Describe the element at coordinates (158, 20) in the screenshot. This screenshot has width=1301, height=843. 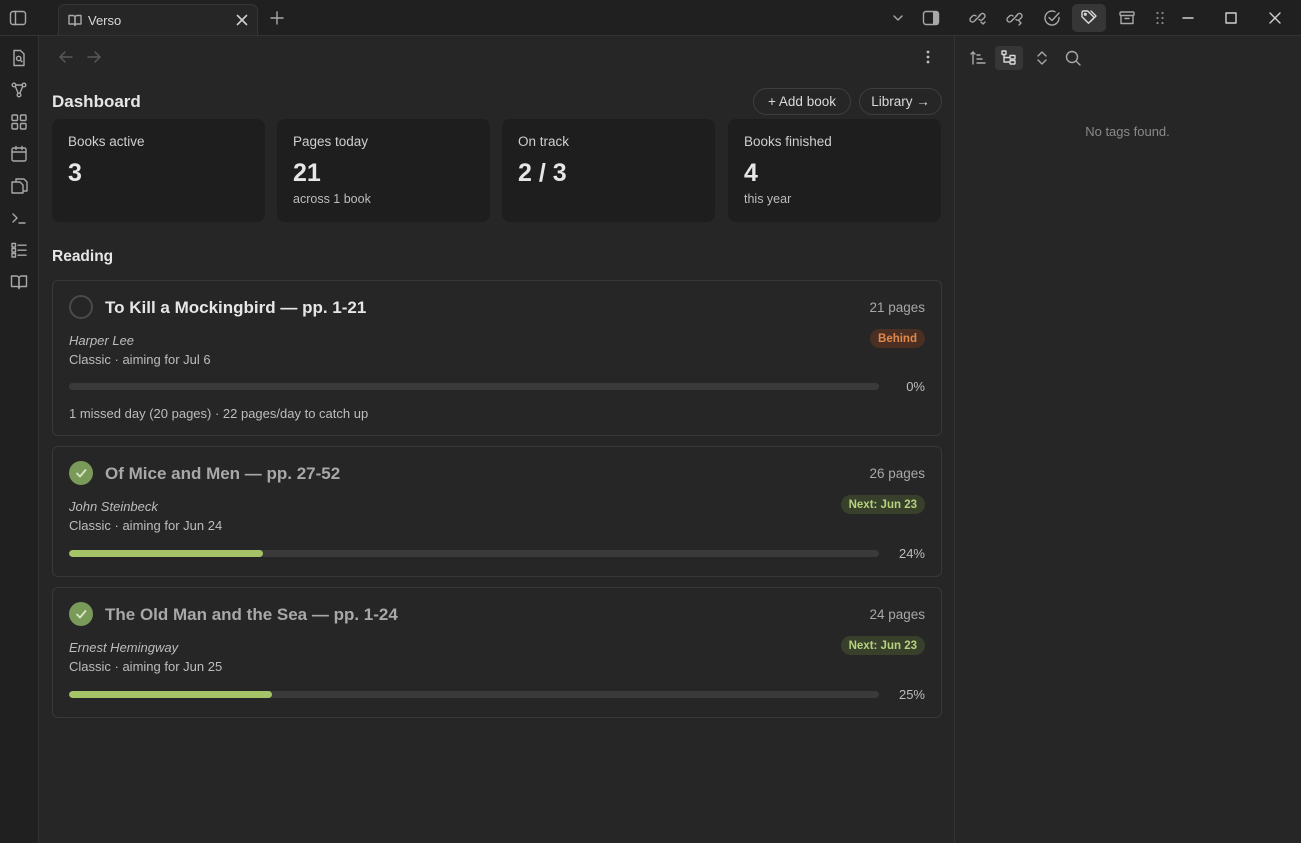
I see `tab-verso: Verso` at that location.